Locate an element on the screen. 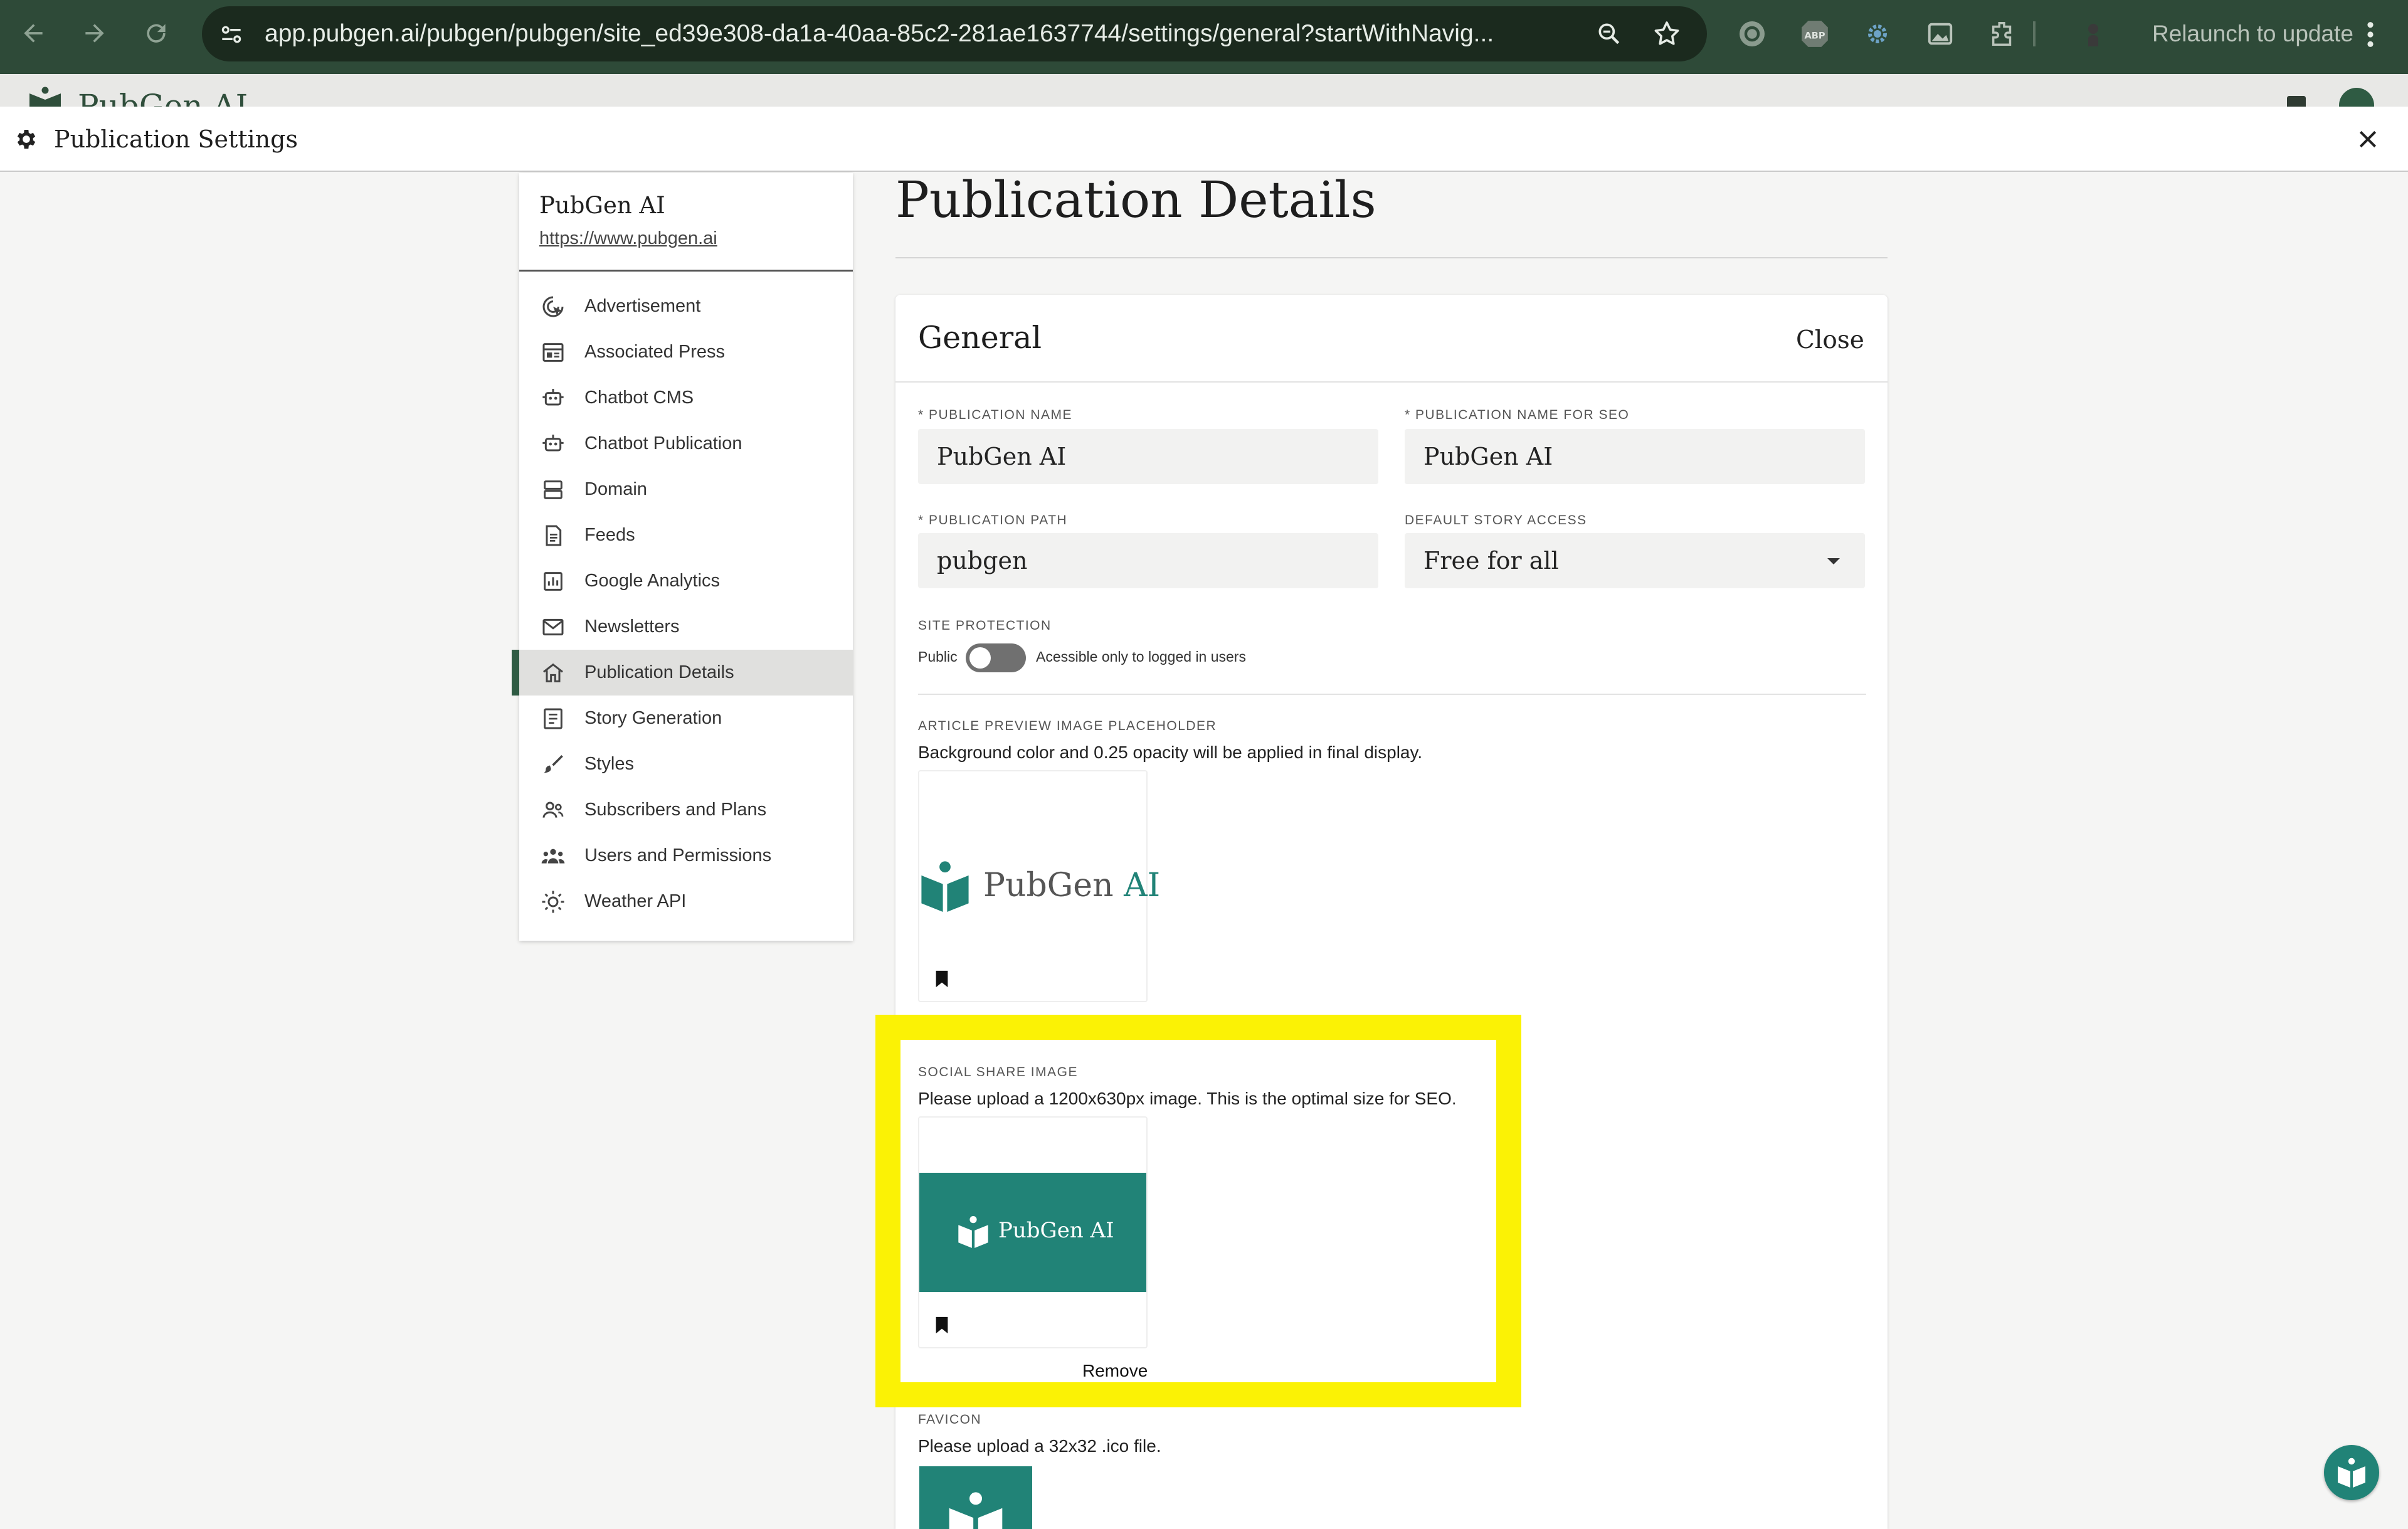 The image size is (2408, 1529). relaunch-to-update-button: Relaunch to update is located at coordinates (2252, 34).